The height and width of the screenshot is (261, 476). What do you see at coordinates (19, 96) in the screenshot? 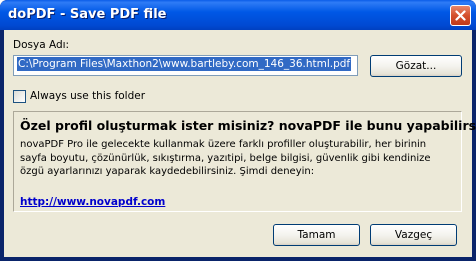
I see `always-use-folder-checkbox` at bounding box center [19, 96].